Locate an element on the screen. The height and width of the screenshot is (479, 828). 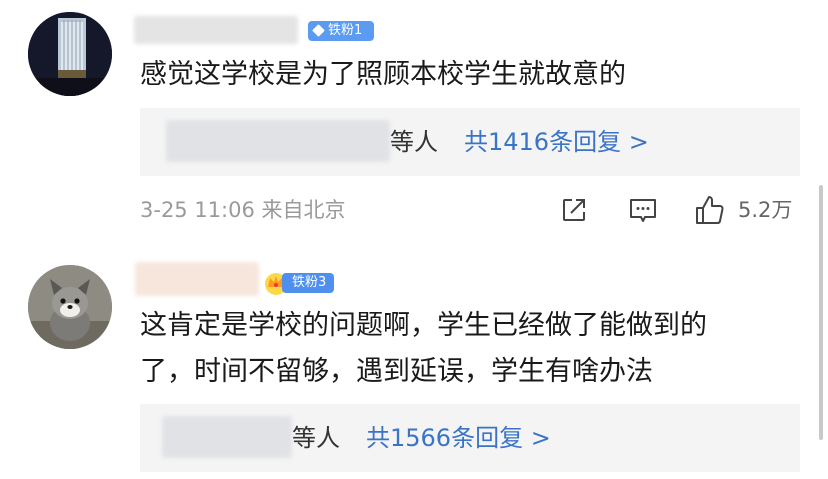
fan-badge: 铁粉1 is located at coordinates (341, 31).